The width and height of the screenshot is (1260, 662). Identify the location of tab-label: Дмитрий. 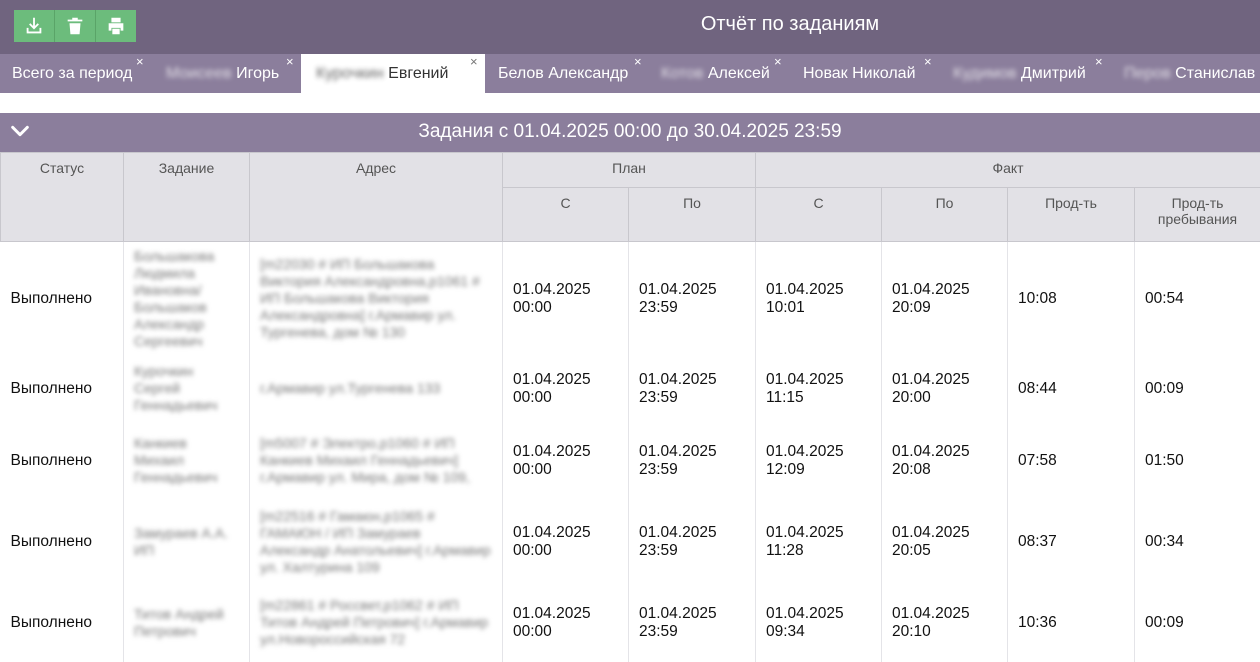
(1053, 73).